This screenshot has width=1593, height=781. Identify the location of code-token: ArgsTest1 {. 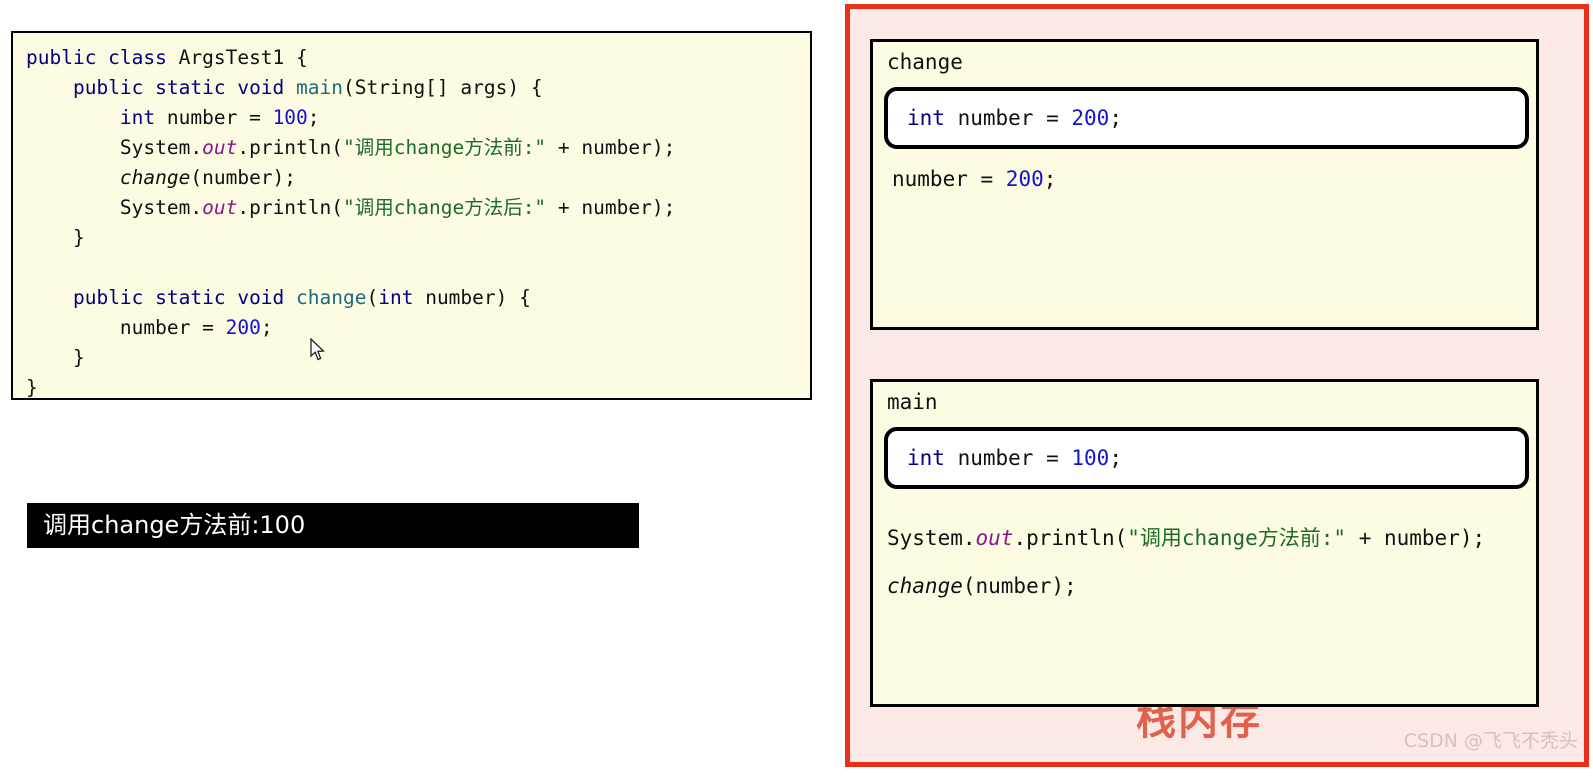
(243, 57).